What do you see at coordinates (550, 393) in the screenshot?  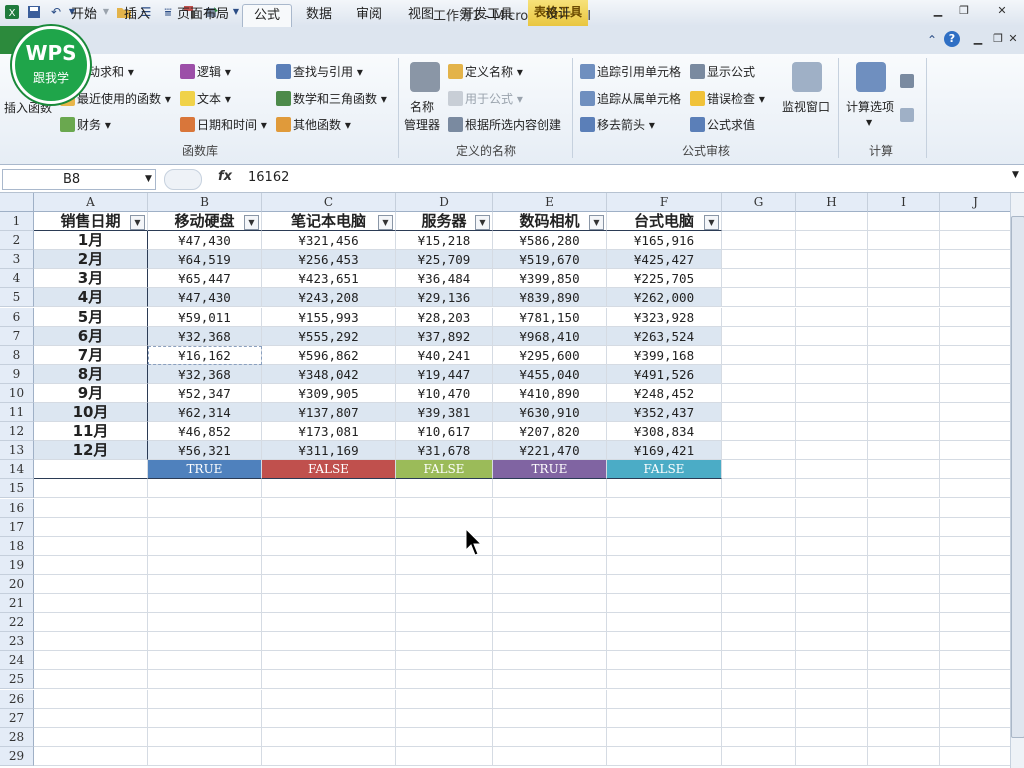 I see `sales-value-cell: ¥410,890` at bounding box center [550, 393].